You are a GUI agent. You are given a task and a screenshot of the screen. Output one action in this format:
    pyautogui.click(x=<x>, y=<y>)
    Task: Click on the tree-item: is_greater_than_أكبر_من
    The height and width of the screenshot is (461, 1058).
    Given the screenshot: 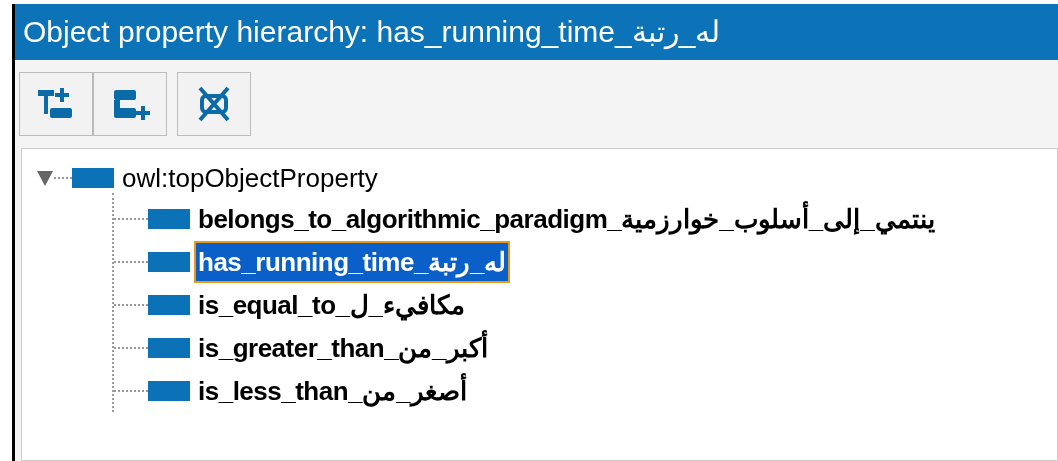 What is the action you would take?
    pyautogui.click(x=343, y=347)
    